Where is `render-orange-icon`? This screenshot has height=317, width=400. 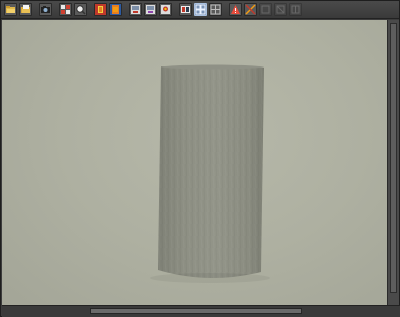
render-orange-icon is located at coordinates (115, 9).